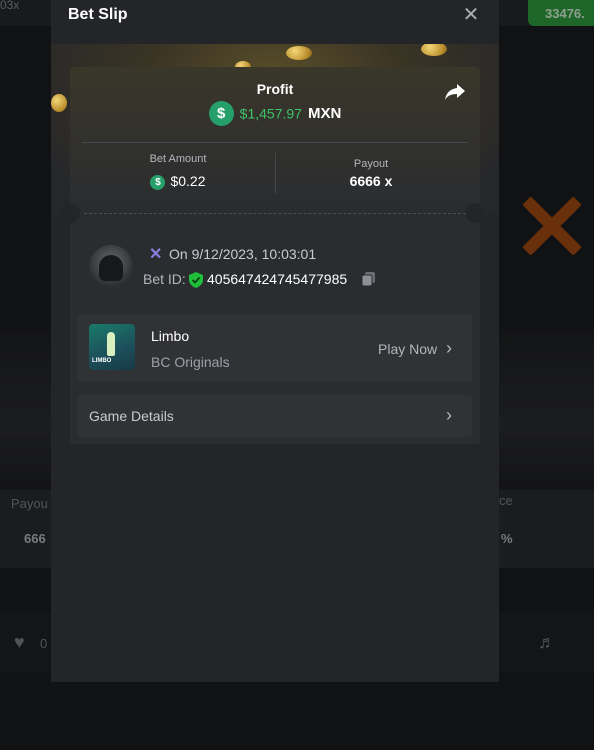  I want to click on close-icon: ✕, so click(471, 15).